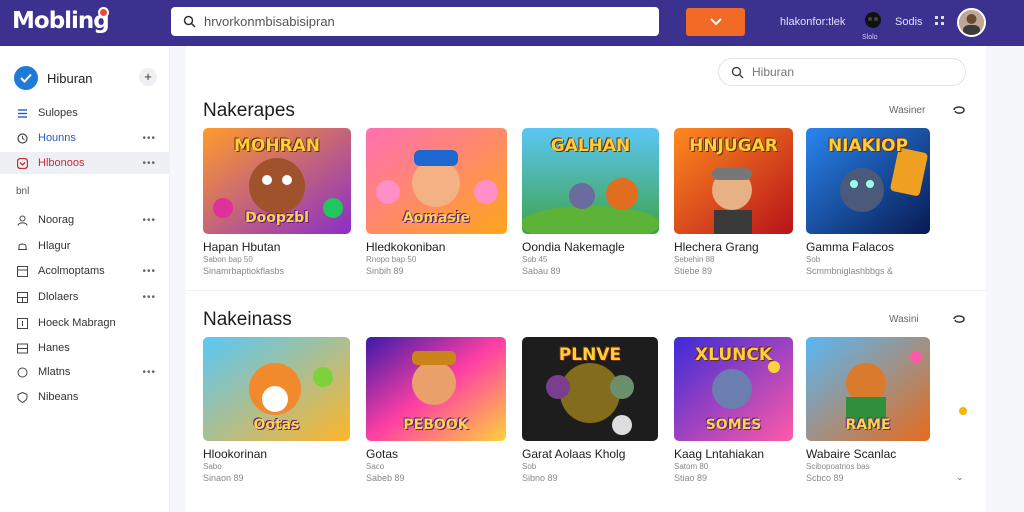 The height and width of the screenshot is (512, 1024). What do you see at coordinates (385, 478) in the screenshot?
I see `game-meta: Sabeb 89` at bounding box center [385, 478].